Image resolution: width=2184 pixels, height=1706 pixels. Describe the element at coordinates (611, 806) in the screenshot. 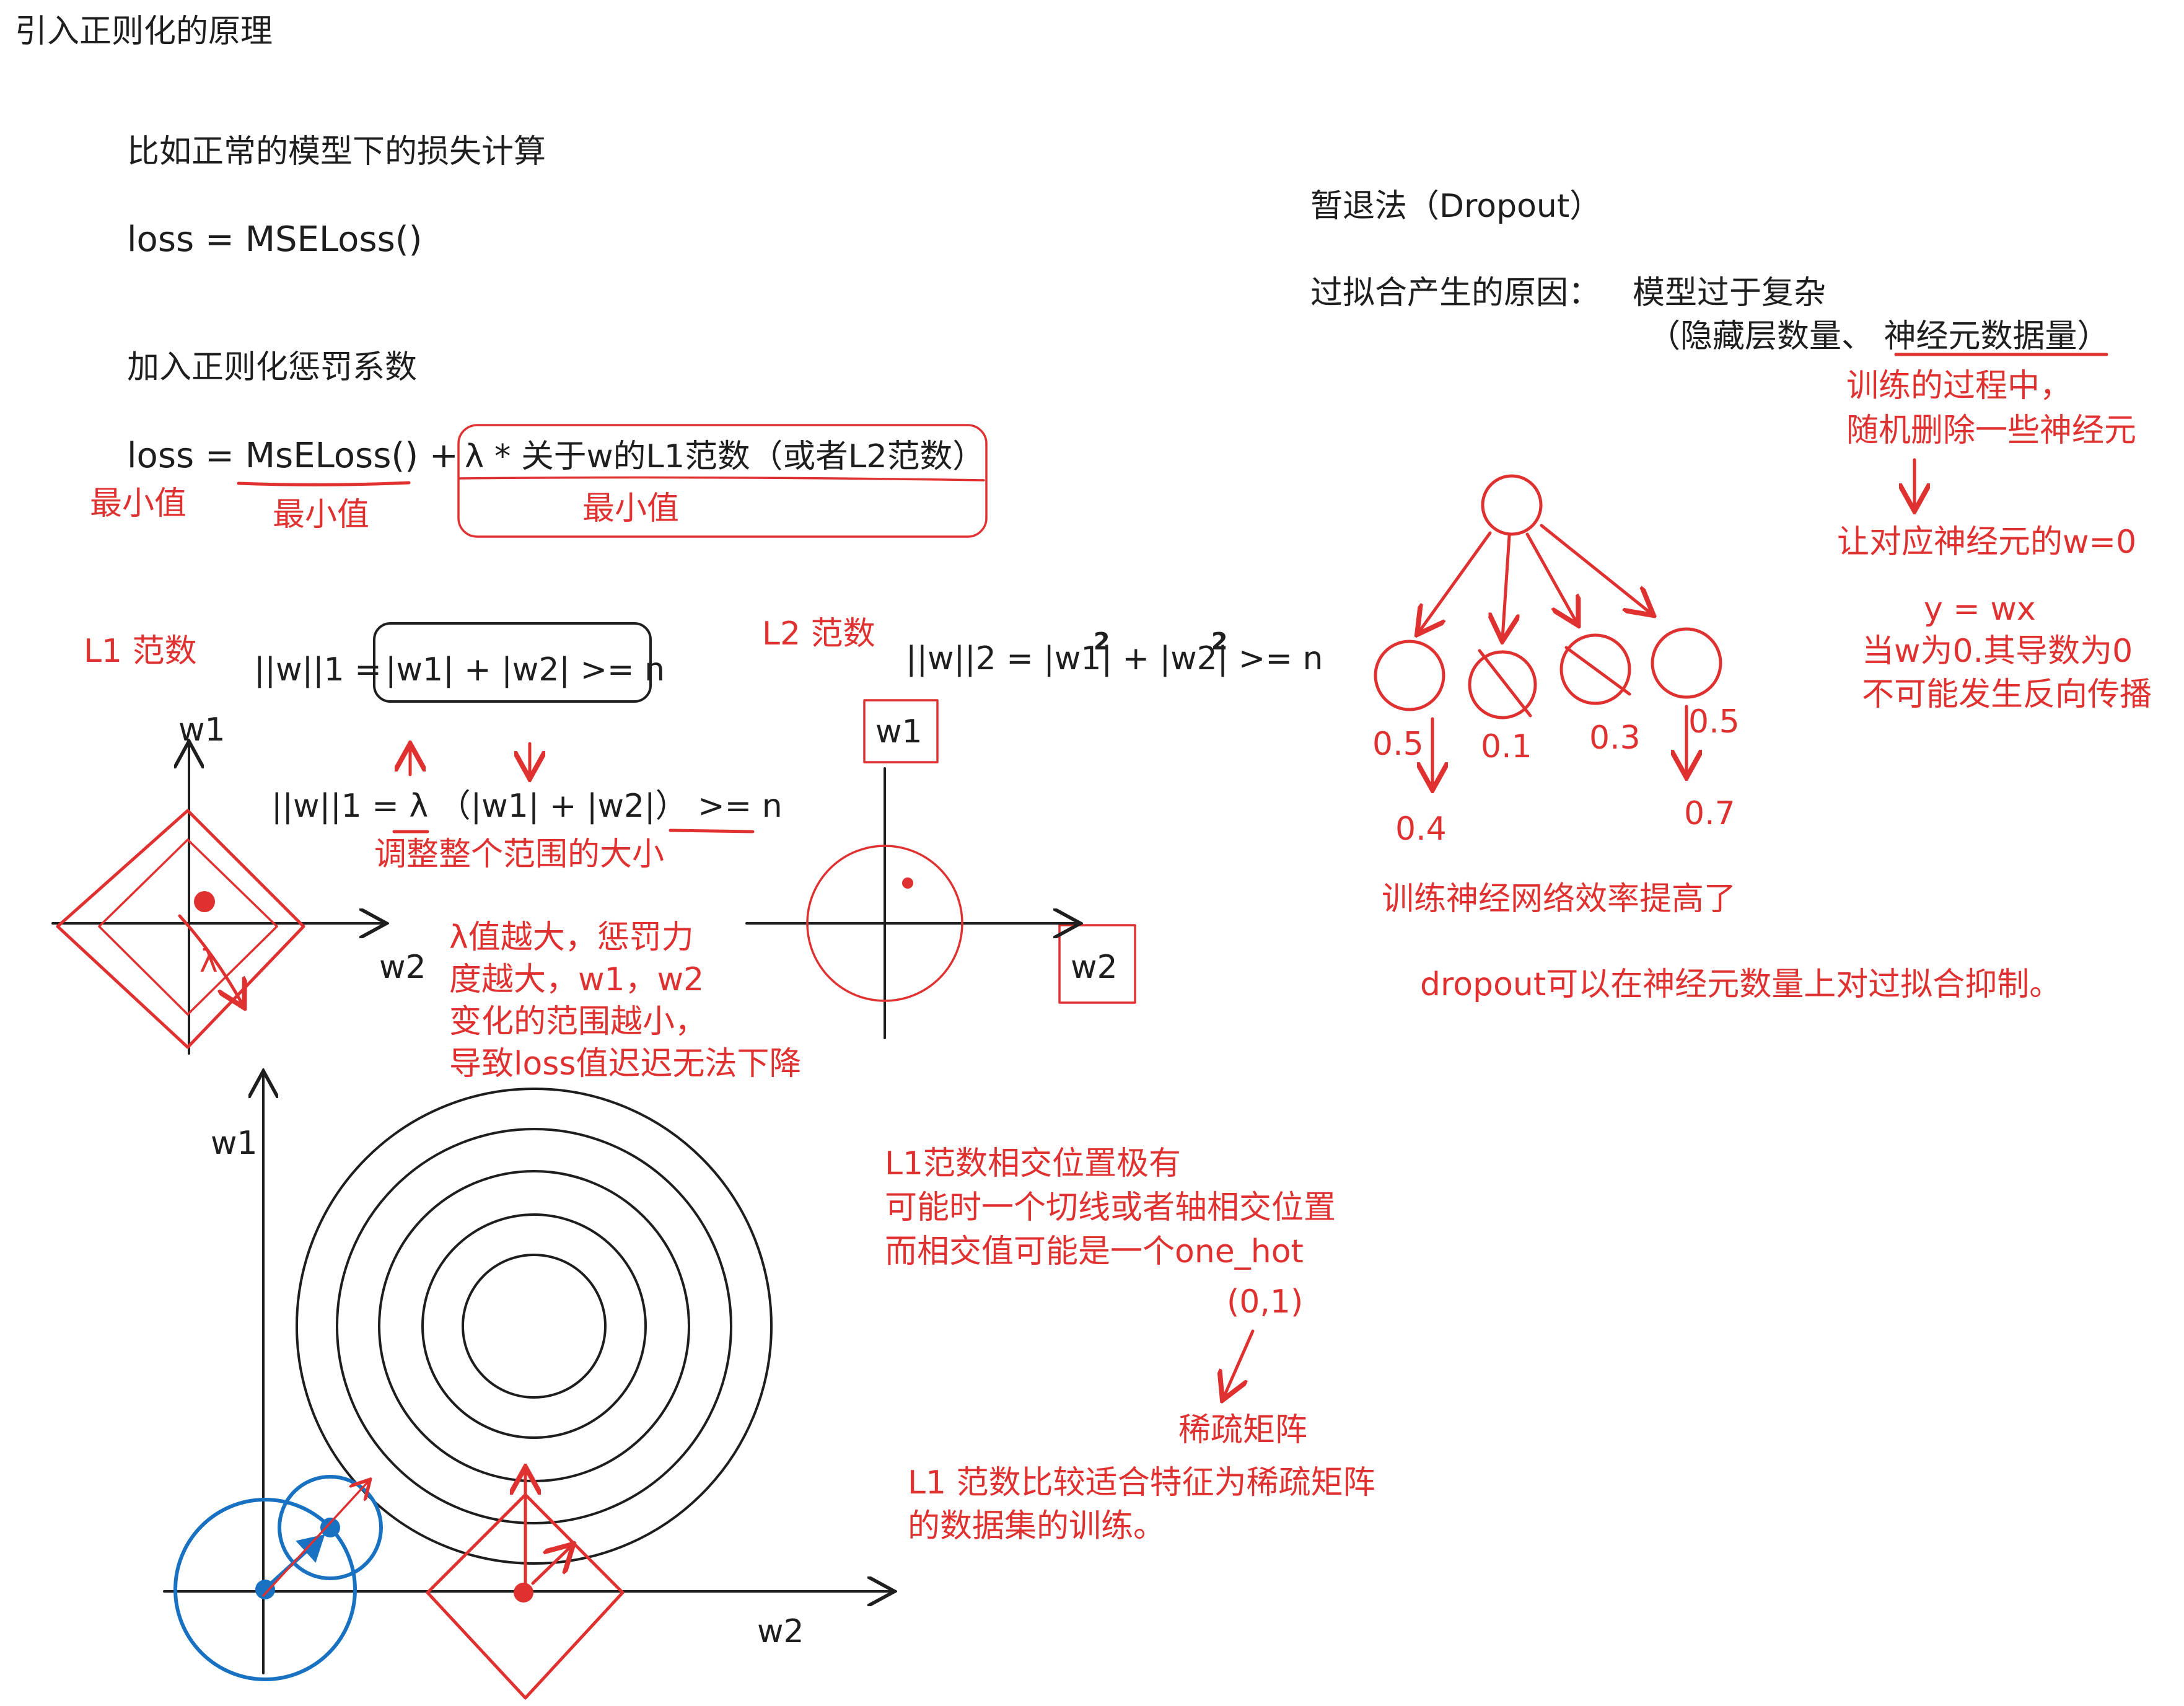

I see `l1-scaled-right: （|w1| + |w2|） >= n` at that location.